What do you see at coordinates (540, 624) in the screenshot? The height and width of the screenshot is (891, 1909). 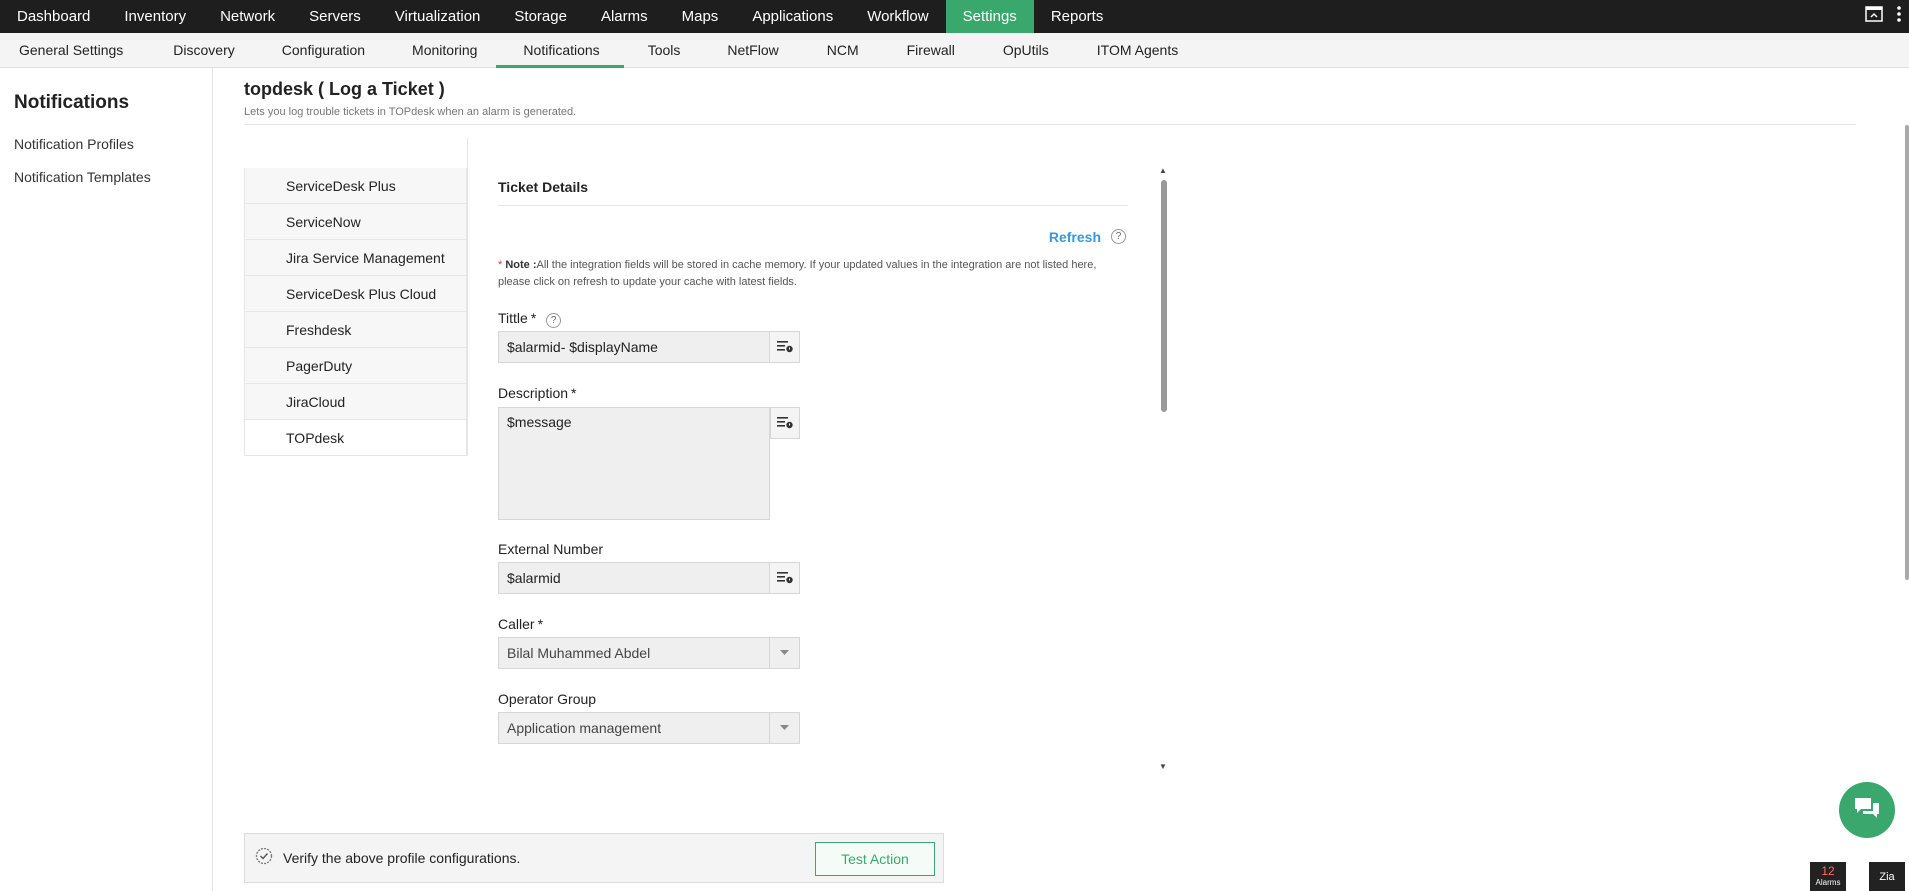 I see `caller-required-mark: *` at bounding box center [540, 624].